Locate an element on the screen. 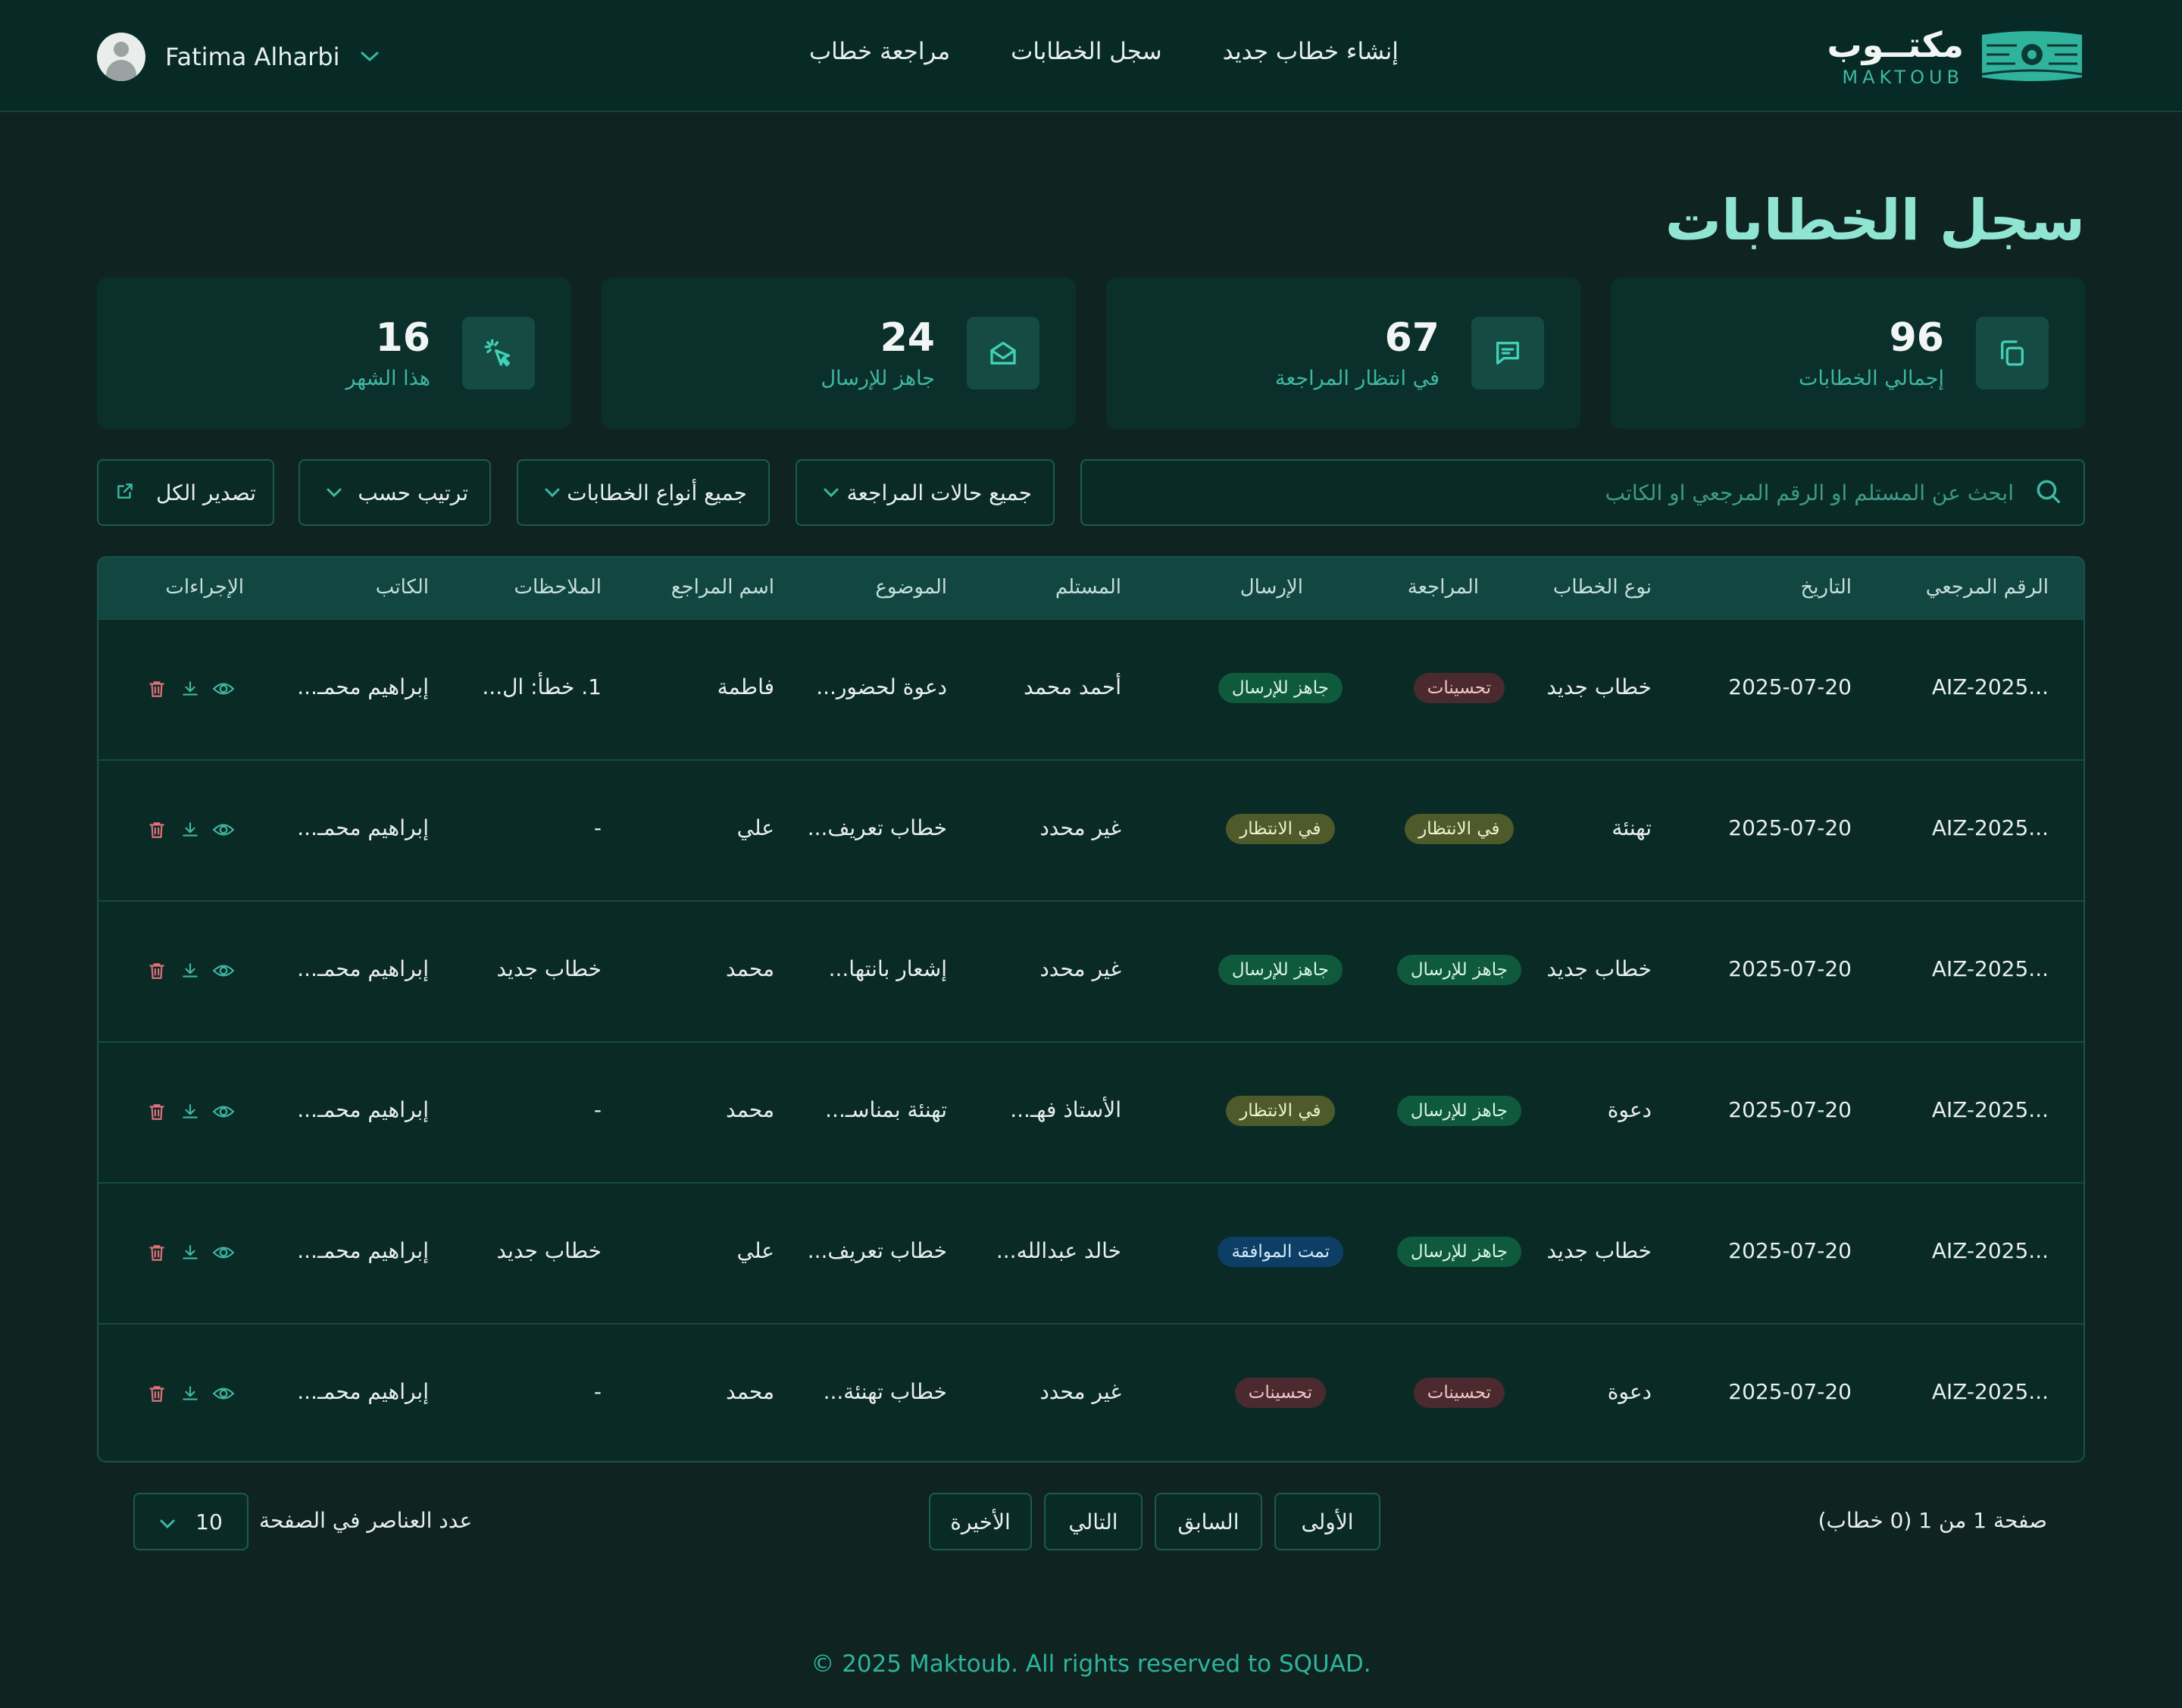 Image resolution: width=2182 pixels, height=1708 pixels. main-nav: إنشاء خطاب جديد سجل الخطابات مراجعة خطاب is located at coordinates (1104, 57).